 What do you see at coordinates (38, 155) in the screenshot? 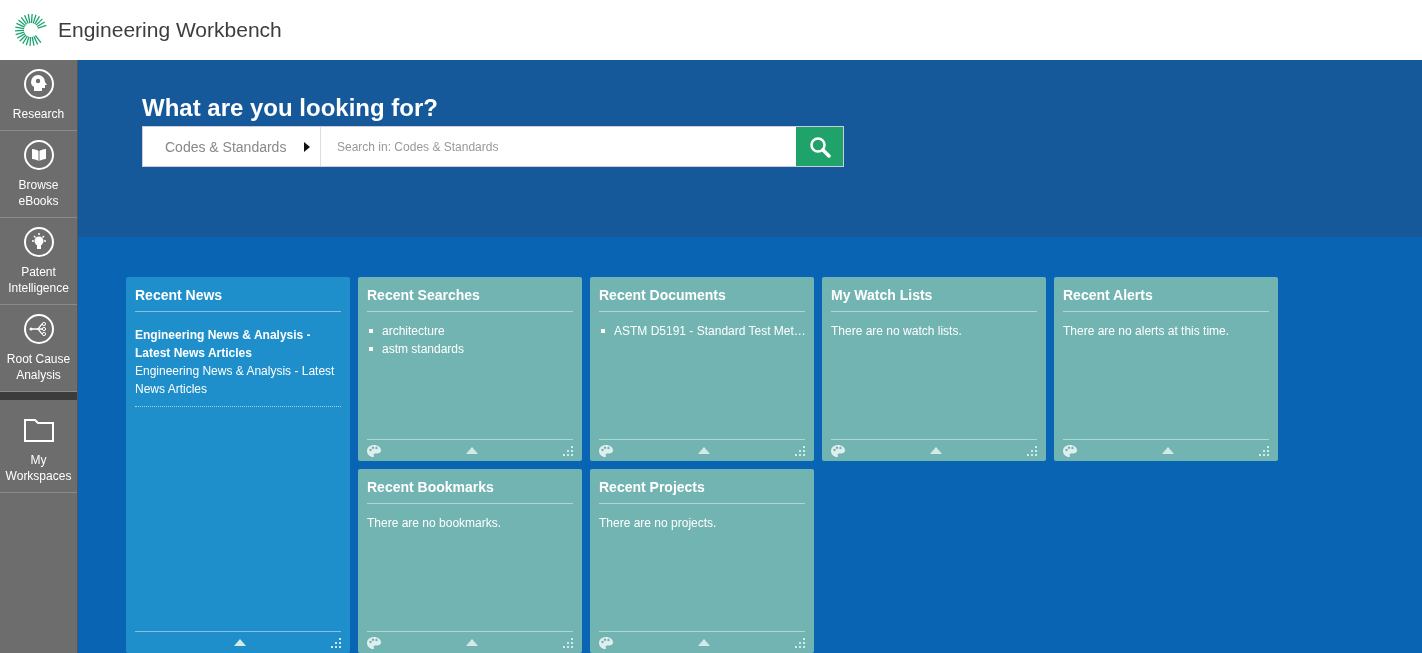
I see `book-icon` at bounding box center [38, 155].